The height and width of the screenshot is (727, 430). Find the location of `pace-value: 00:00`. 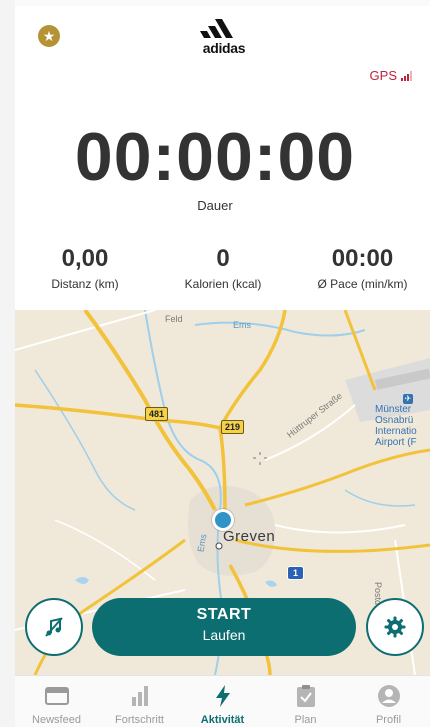

pace-value: 00:00 is located at coordinates (362, 258).